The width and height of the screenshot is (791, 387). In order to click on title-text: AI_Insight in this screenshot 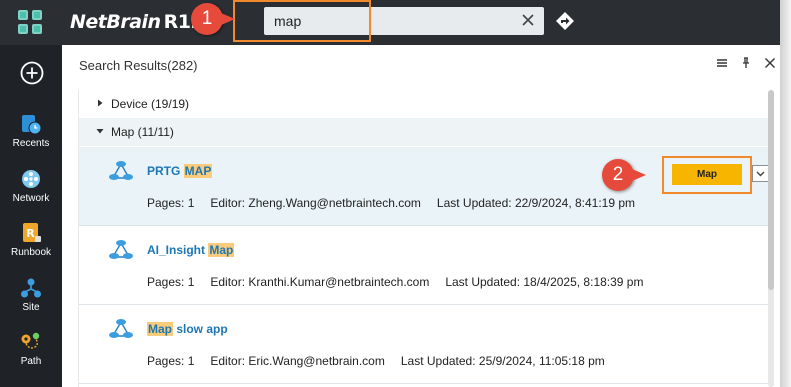, I will do `click(178, 250)`.